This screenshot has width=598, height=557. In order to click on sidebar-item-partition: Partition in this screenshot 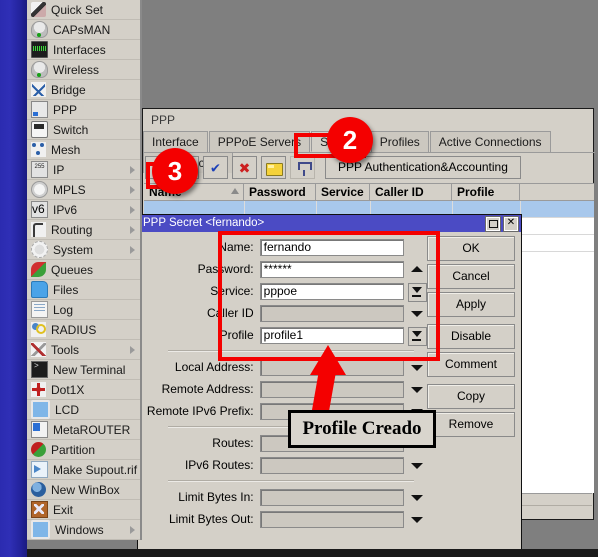, I will do `click(83, 450)`.